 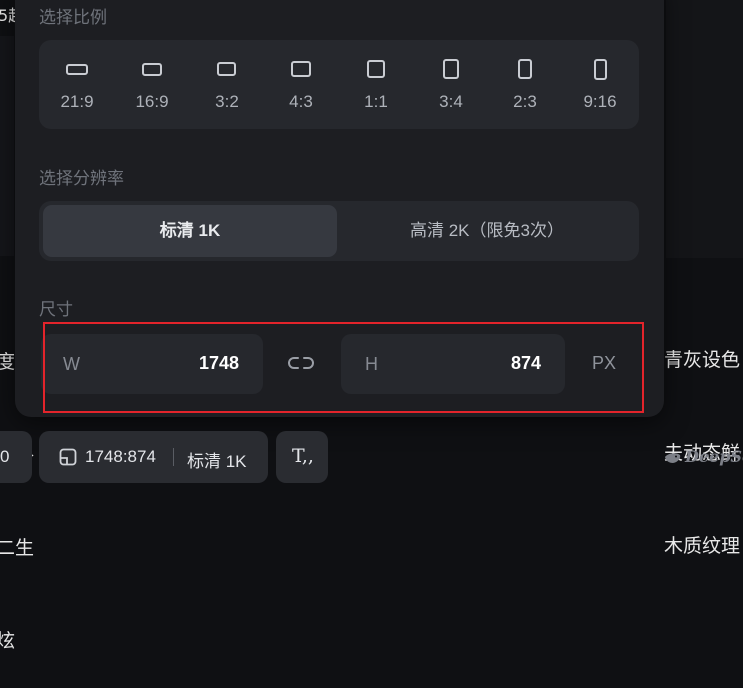 What do you see at coordinates (68, 457) in the screenshot?
I see `aspect-ratio-icon` at bounding box center [68, 457].